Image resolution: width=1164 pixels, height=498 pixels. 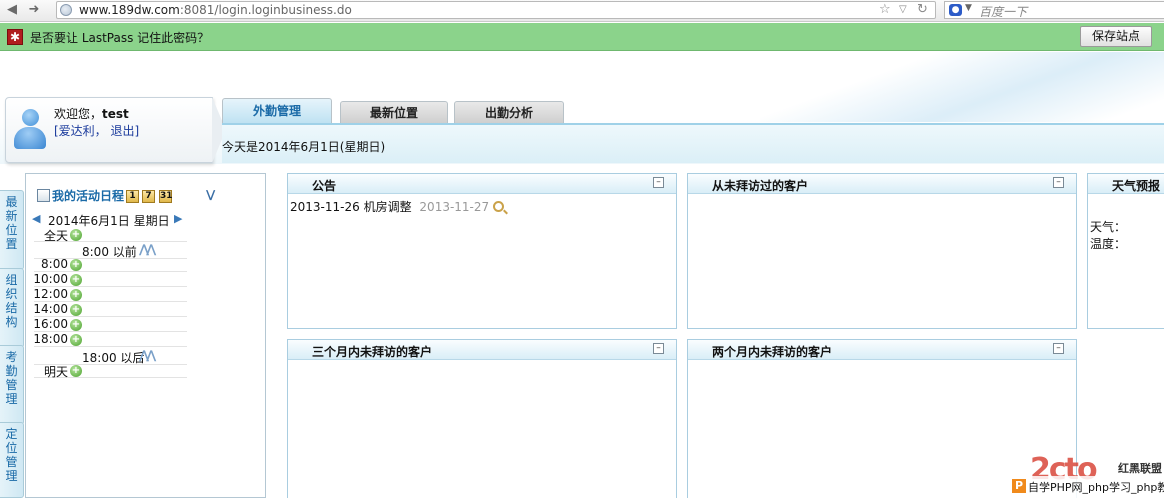 What do you see at coordinates (582, 37) in the screenshot?
I see `lastpass-bar: ✱ 是否要让 LastPass 记住此密码？ 保存站点` at bounding box center [582, 37].